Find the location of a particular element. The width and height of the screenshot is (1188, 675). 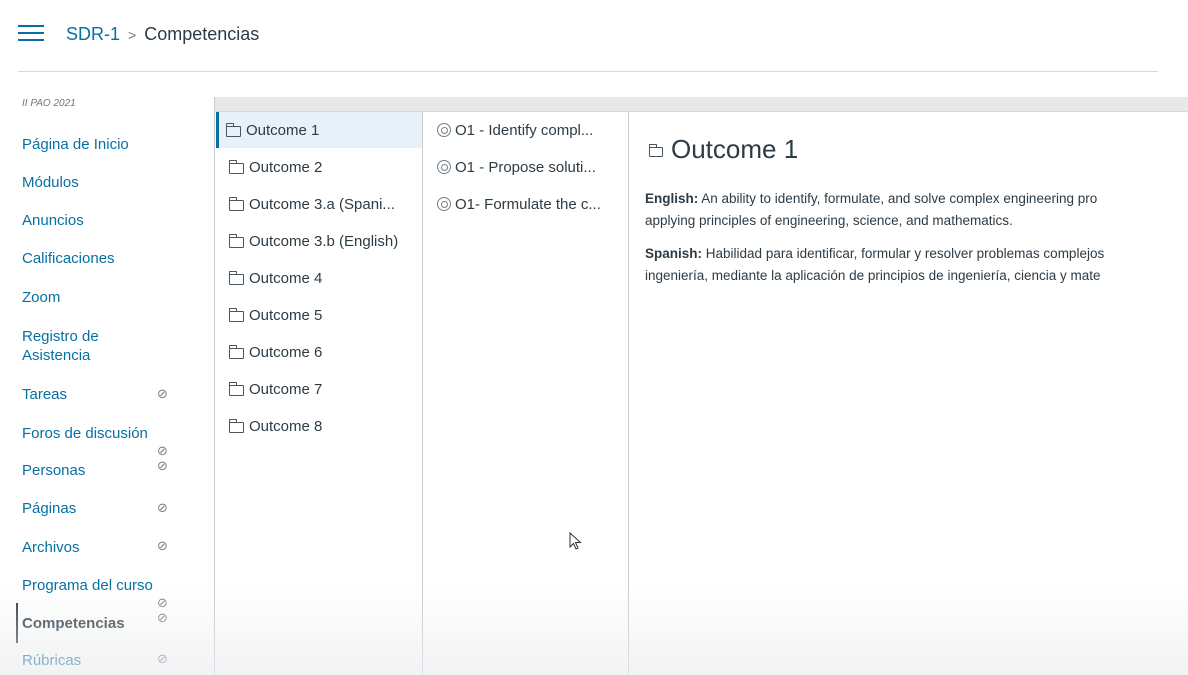

outcome-group-item: Outcome 7 is located at coordinates (320, 389).